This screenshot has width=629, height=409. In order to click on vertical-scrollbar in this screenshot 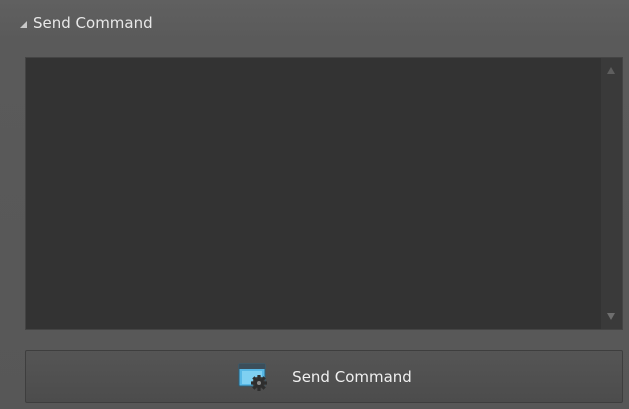, I will do `click(611, 193)`.